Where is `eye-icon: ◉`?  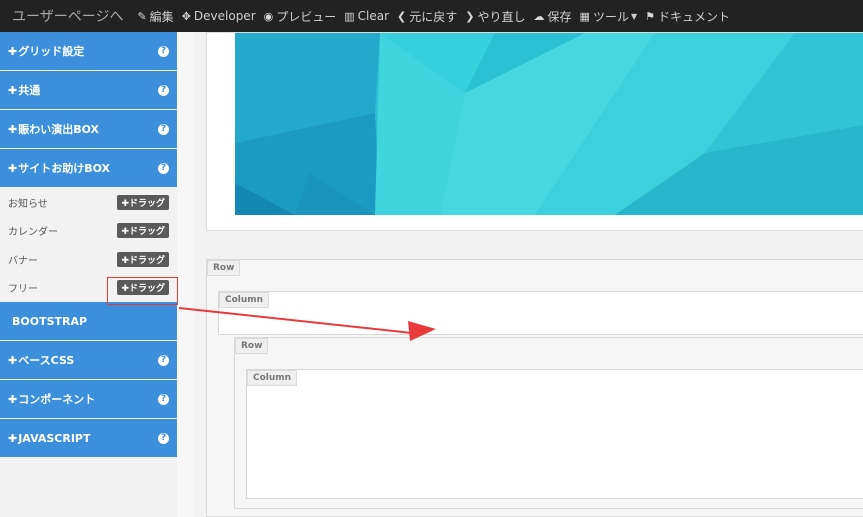 eye-icon: ◉ is located at coordinates (268, 16).